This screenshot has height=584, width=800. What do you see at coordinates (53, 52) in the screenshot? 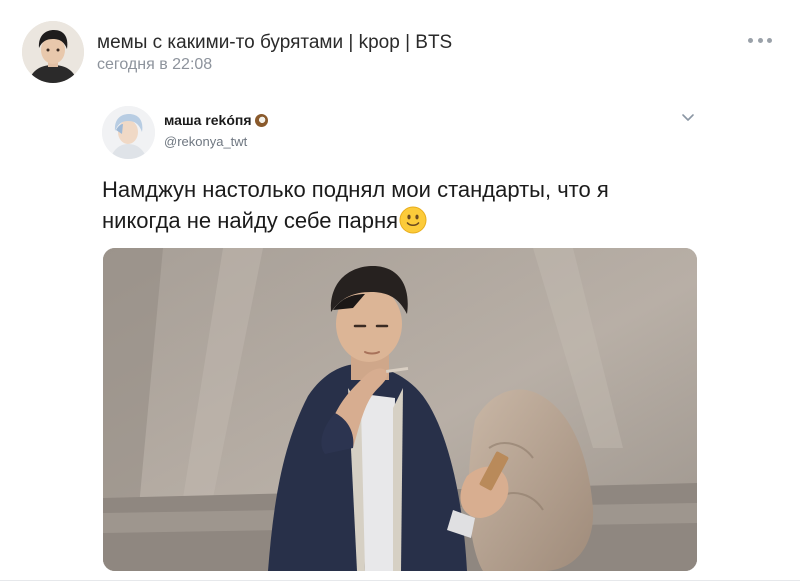
I see `group-avatar` at bounding box center [53, 52].